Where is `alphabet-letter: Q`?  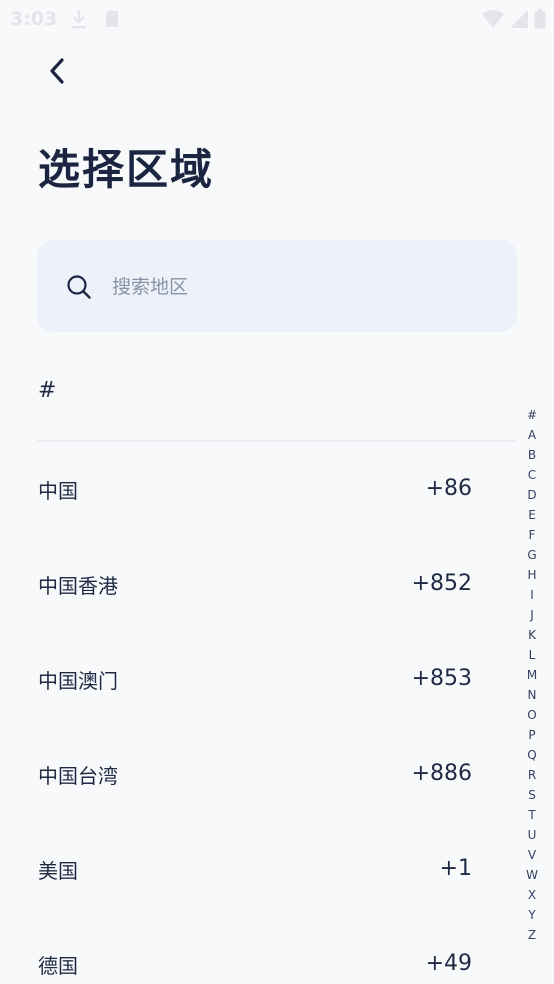 alphabet-letter: Q is located at coordinates (532, 755).